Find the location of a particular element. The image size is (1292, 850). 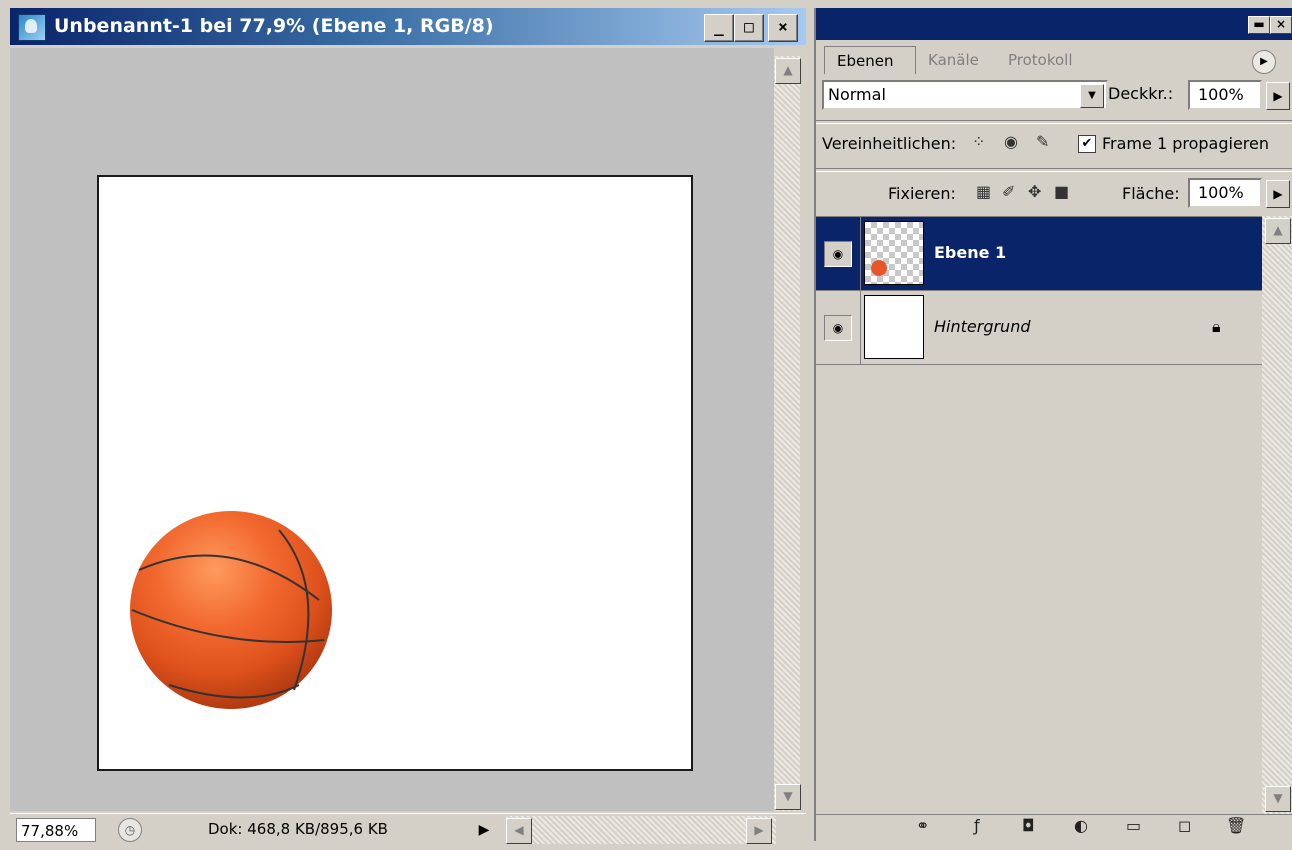

layer-mask-icon: ◘ is located at coordinates (1028, 825).